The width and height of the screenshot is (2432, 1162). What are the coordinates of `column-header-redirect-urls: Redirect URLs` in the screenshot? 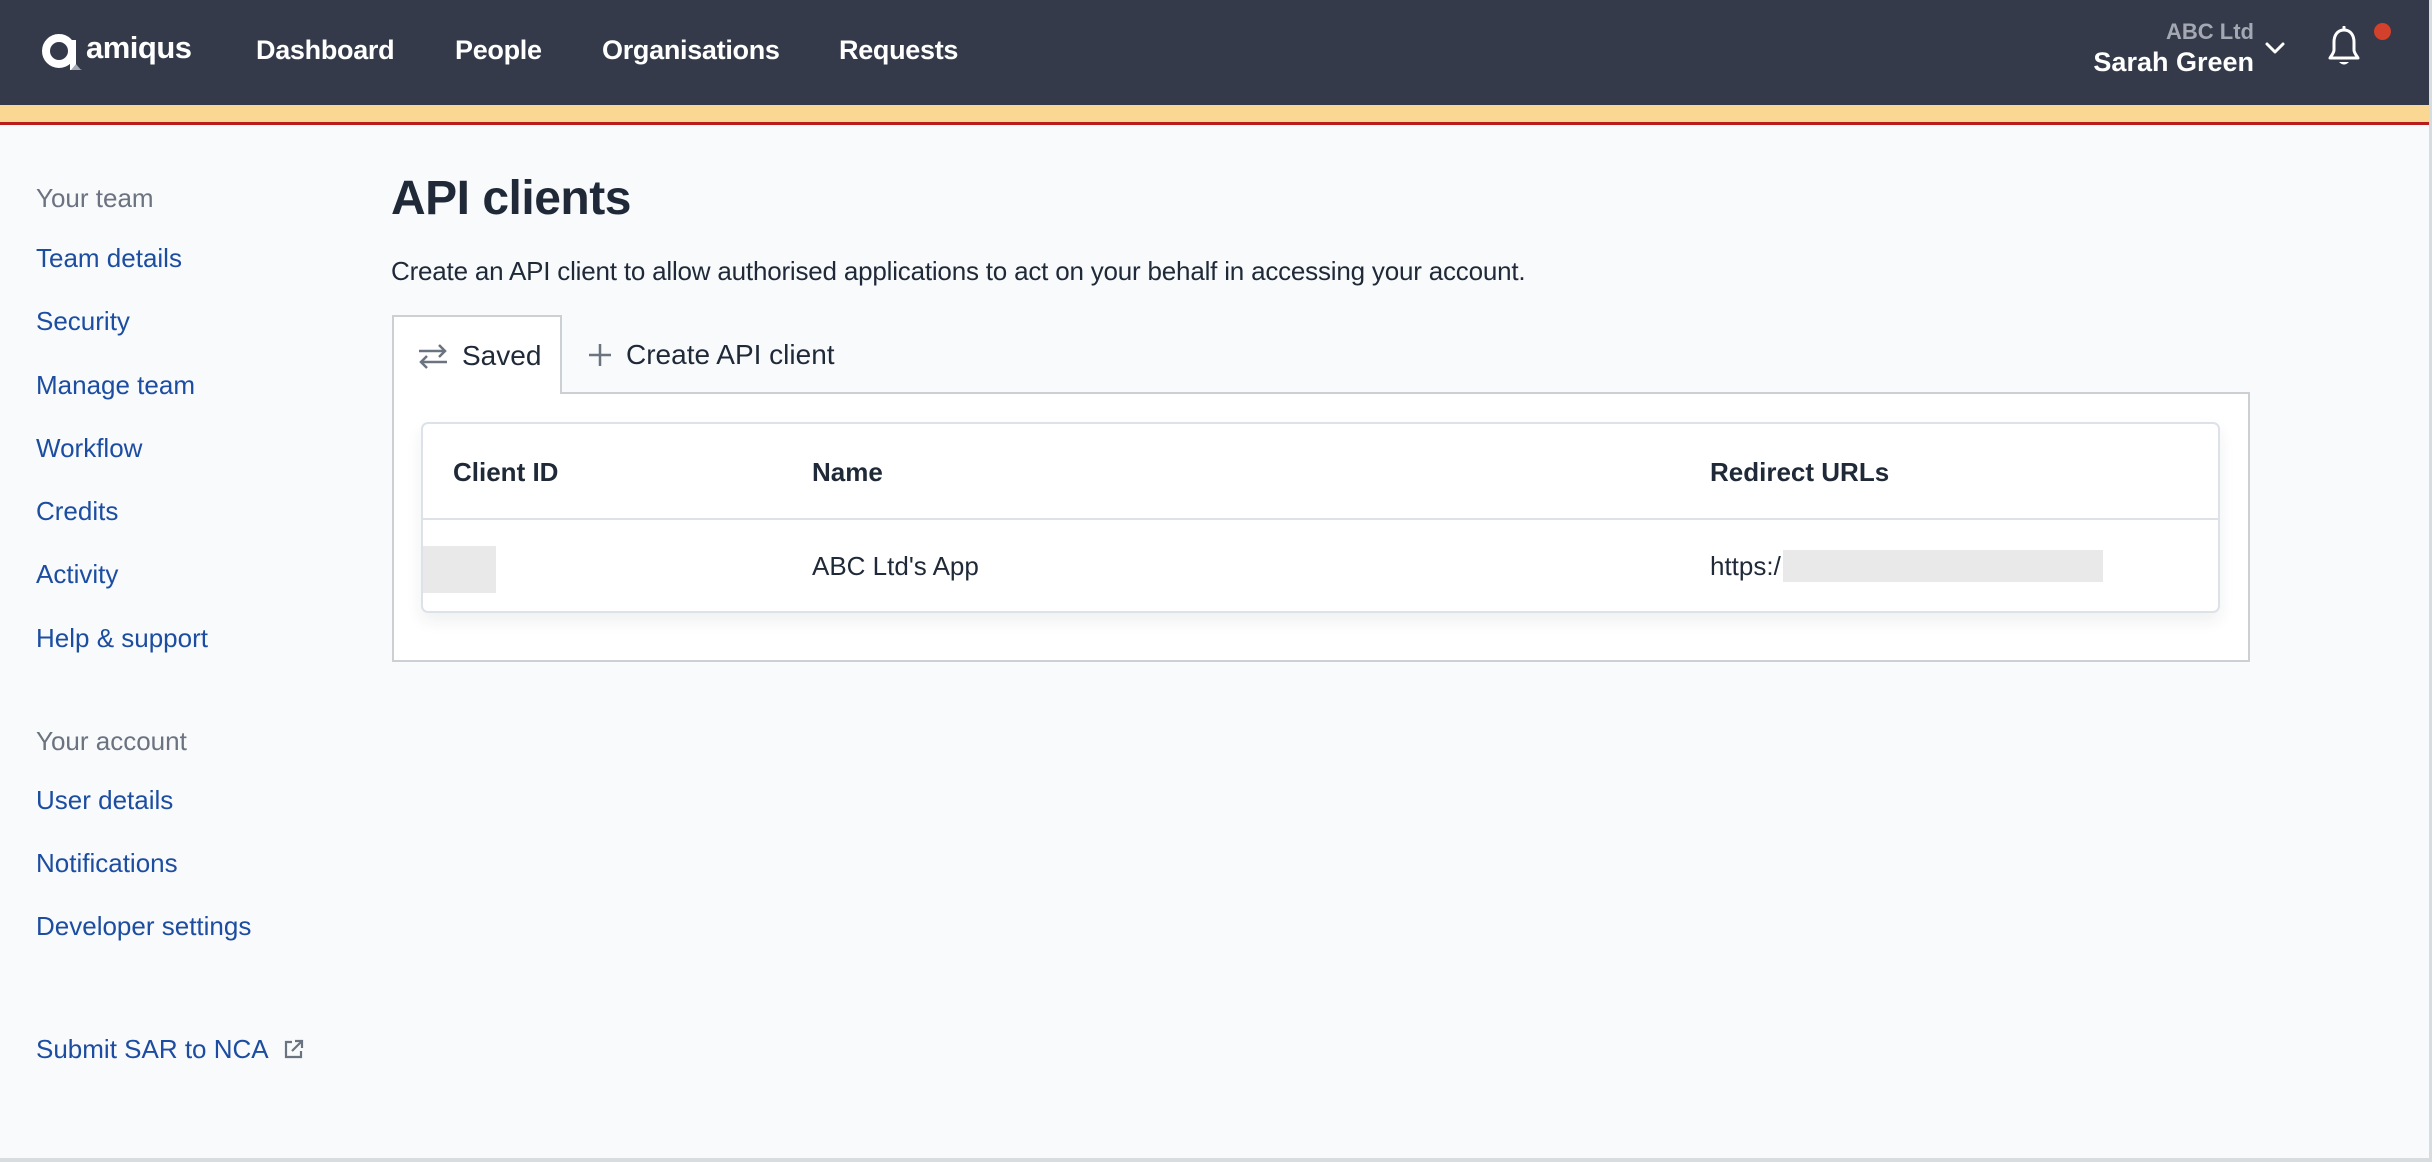 It's located at (1800, 472).